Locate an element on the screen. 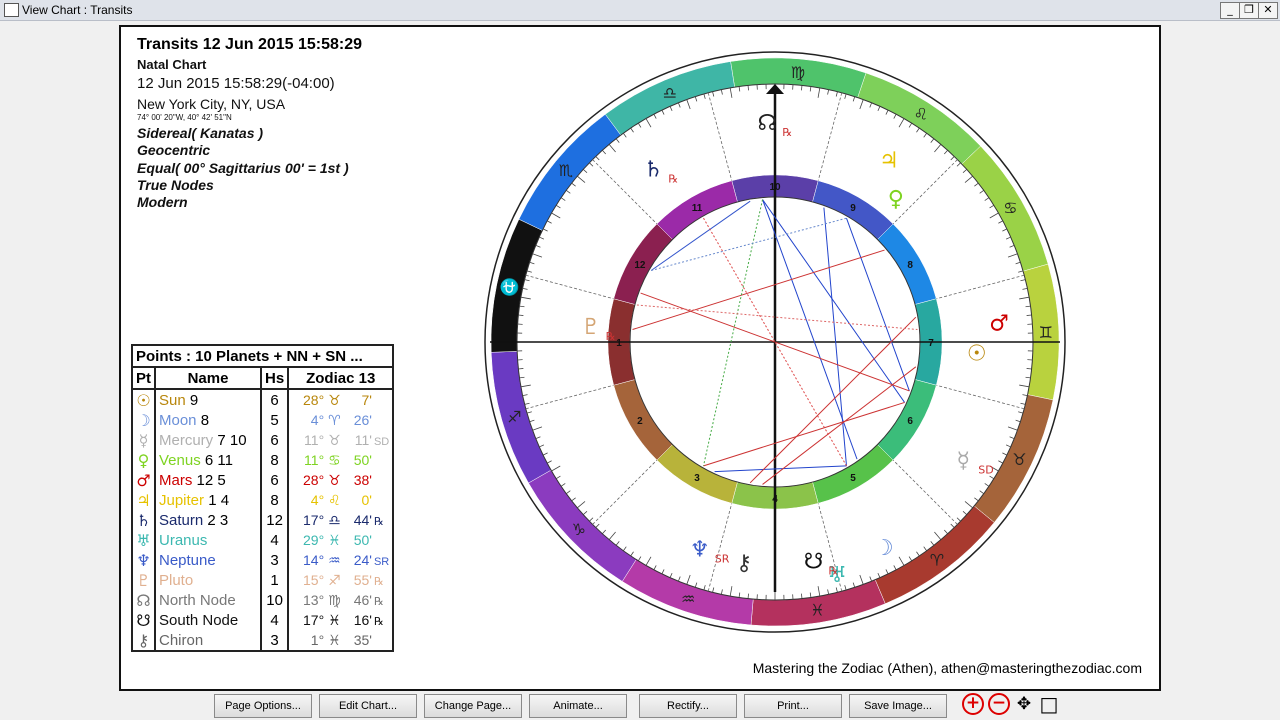 Image resolution: width=1280 pixels, height=720 pixels. option-rulers: Modern is located at coordinates (162, 202).